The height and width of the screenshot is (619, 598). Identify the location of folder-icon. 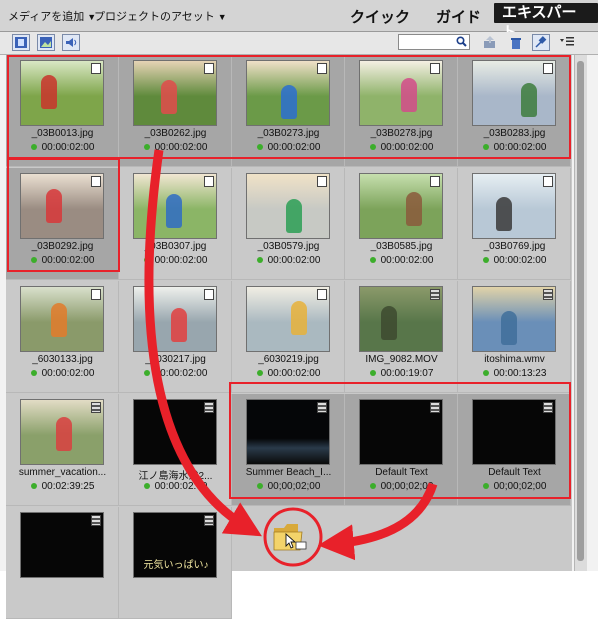
(290, 537).